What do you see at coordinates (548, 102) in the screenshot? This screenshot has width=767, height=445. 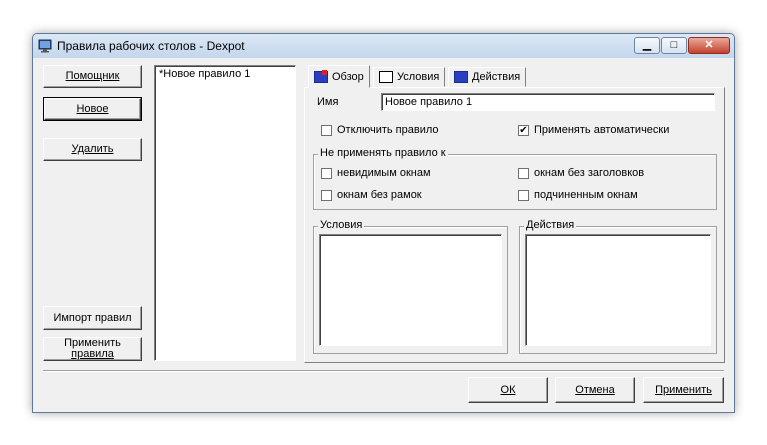 I see `name-input: Новое правило 1` at bounding box center [548, 102].